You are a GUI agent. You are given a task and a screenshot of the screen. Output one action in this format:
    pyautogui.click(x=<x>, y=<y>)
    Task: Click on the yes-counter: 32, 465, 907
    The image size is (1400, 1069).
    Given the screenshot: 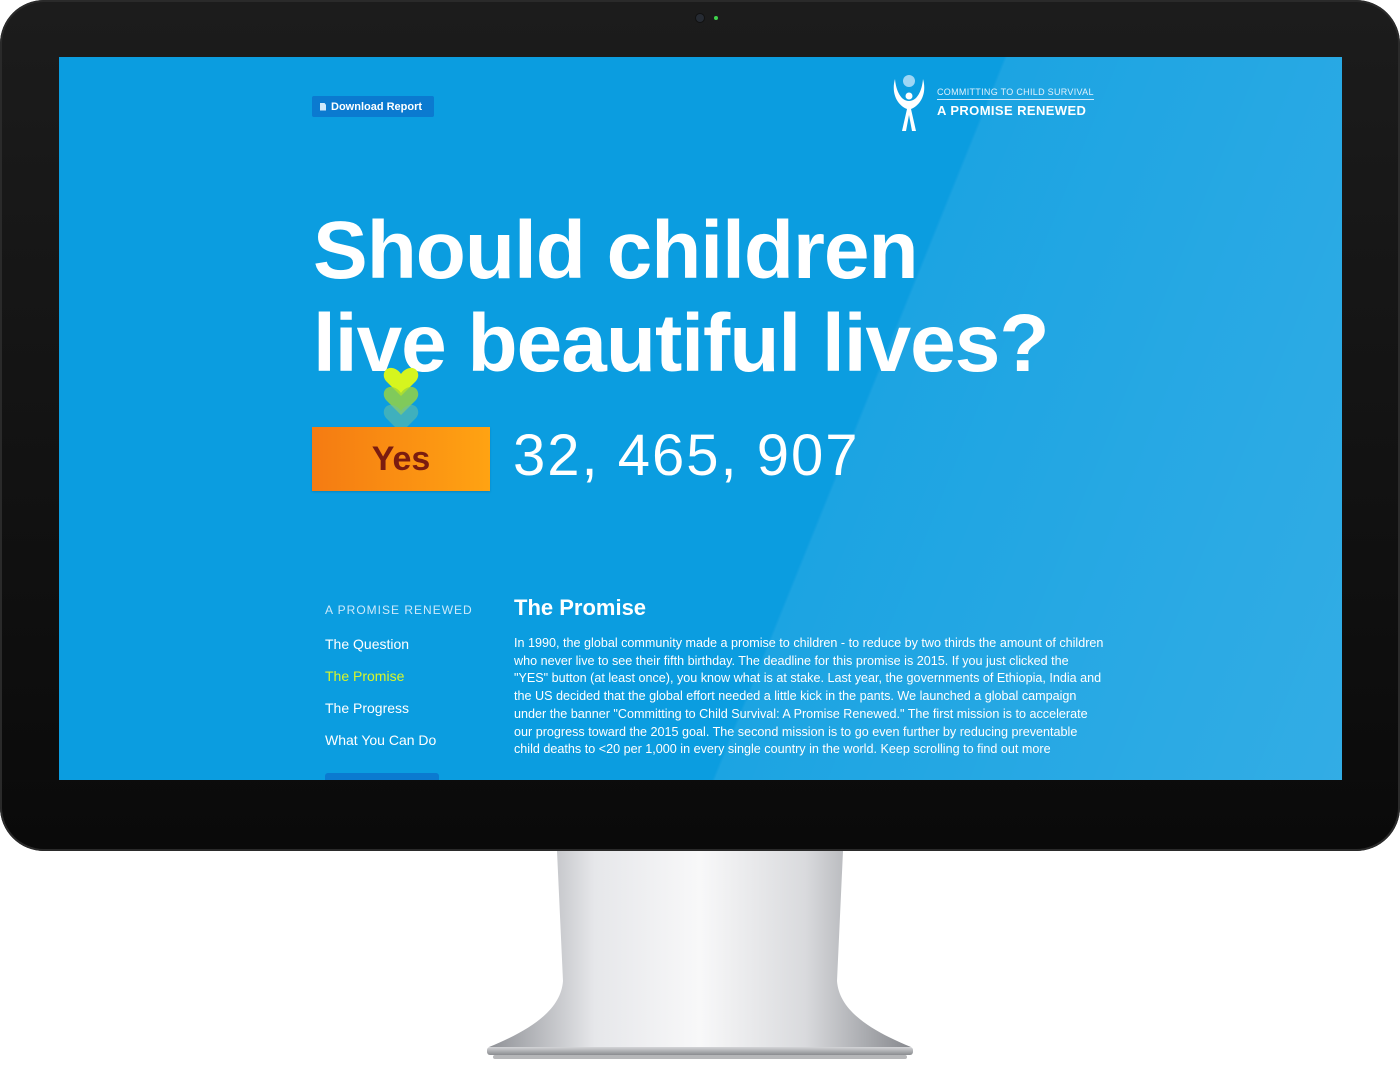 What is the action you would take?
    pyautogui.click(x=686, y=455)
    